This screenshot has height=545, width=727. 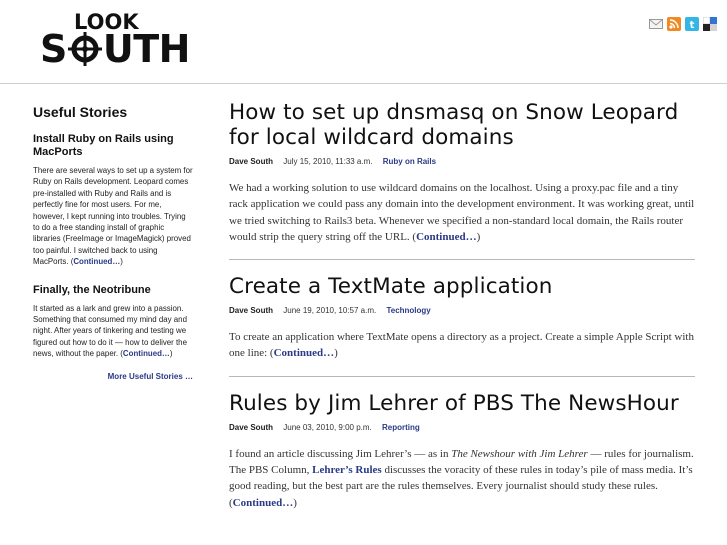 I want to click on svg-text: t, so click(x=692, y=25).